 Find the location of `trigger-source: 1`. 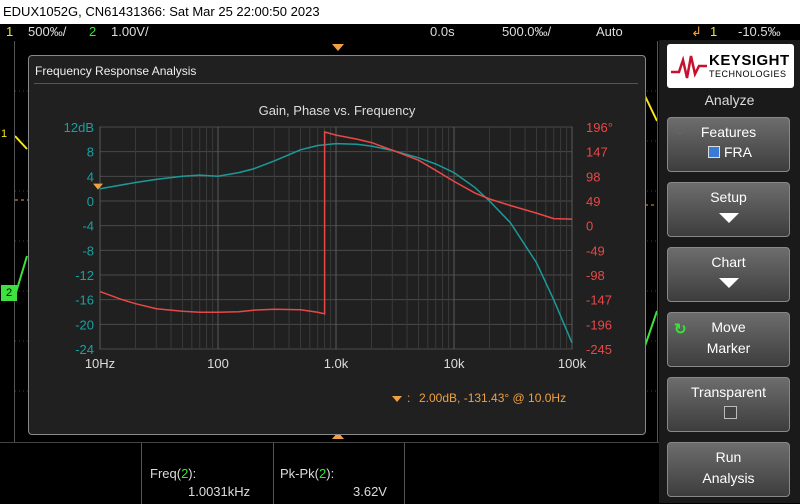

trigger-source: 1 is located at coordinates (713, 32).